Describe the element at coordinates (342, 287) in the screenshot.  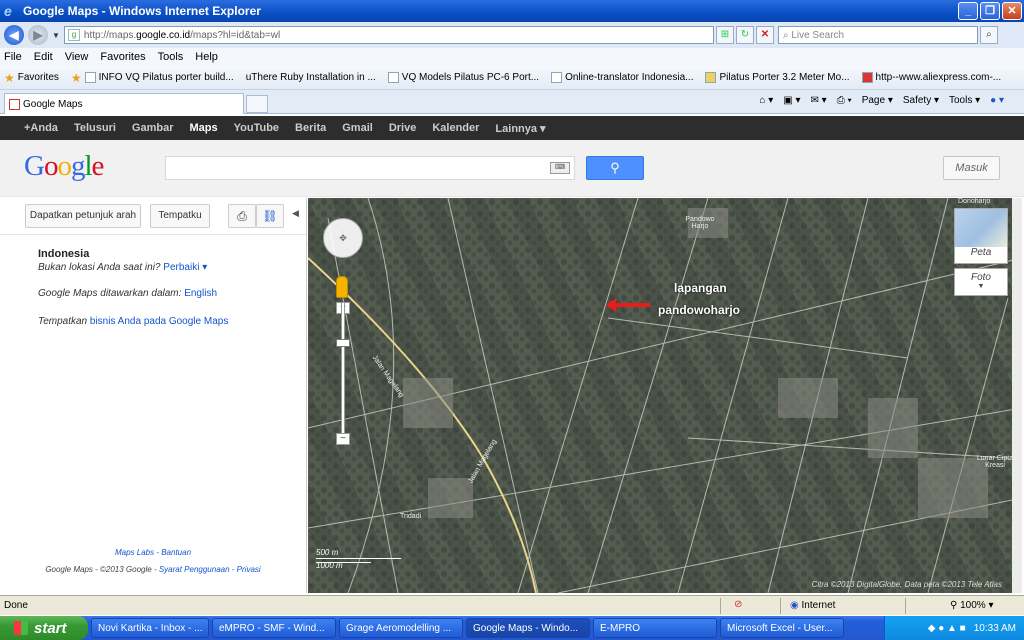
I see `pegman-icon` at that location.